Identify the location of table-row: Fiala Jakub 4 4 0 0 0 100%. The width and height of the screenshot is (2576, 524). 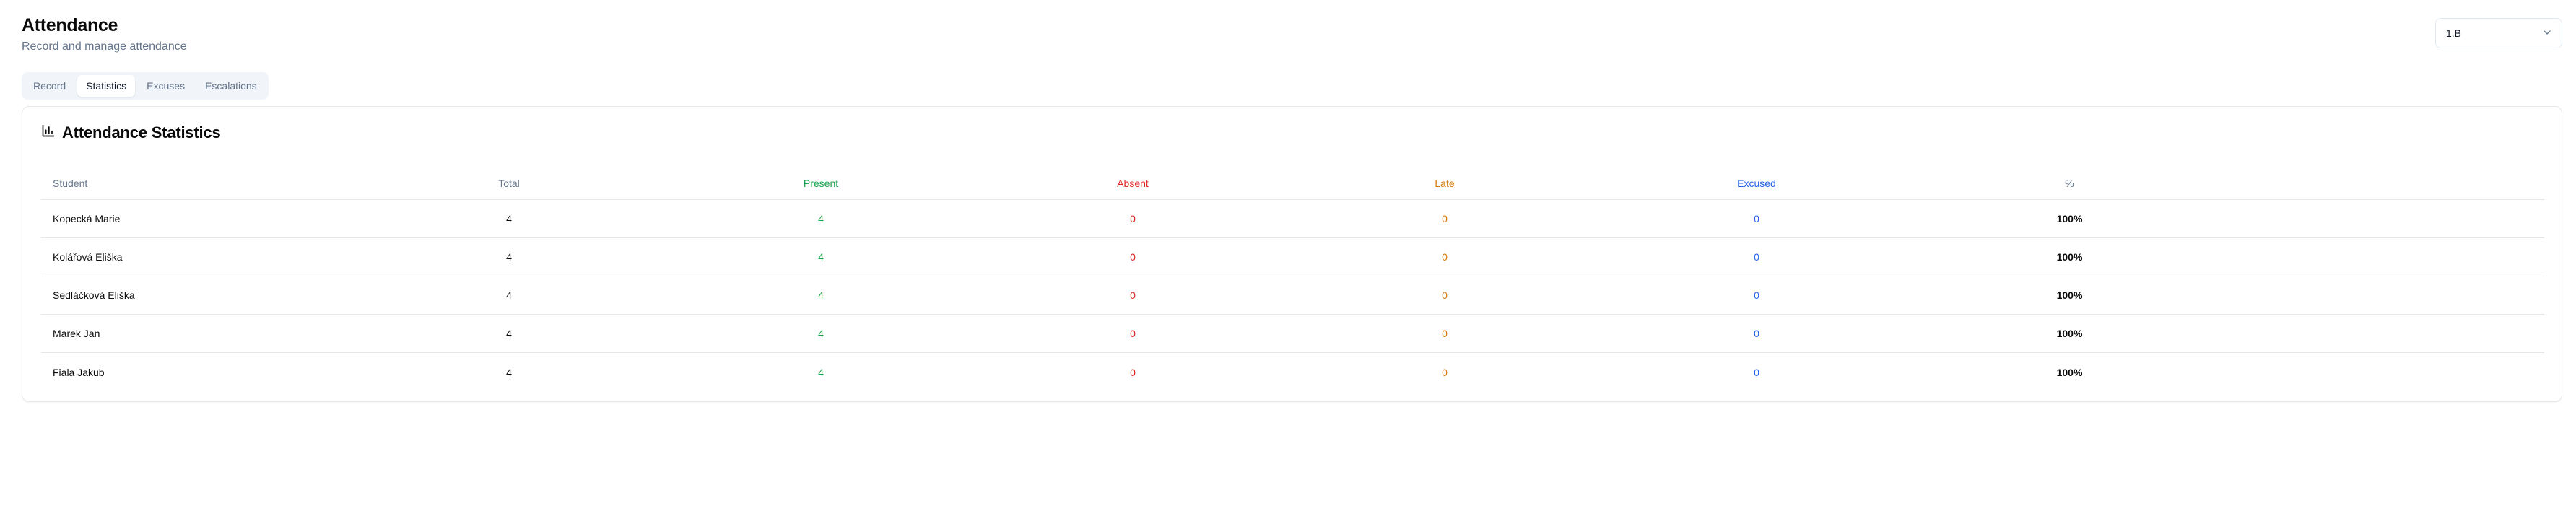
(1292, 372).